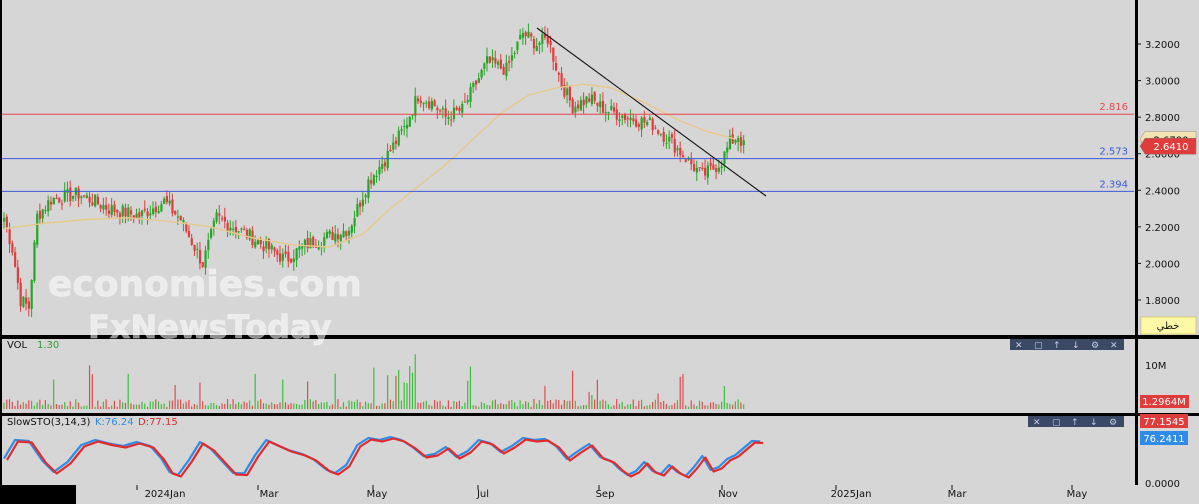 The width and height of the screenshot is (1199, 504). What do you see at coordinates (1171, 147) in the screenshot?
I see `price-tag-label: 2.6410` at bounding box center [1171, 147].